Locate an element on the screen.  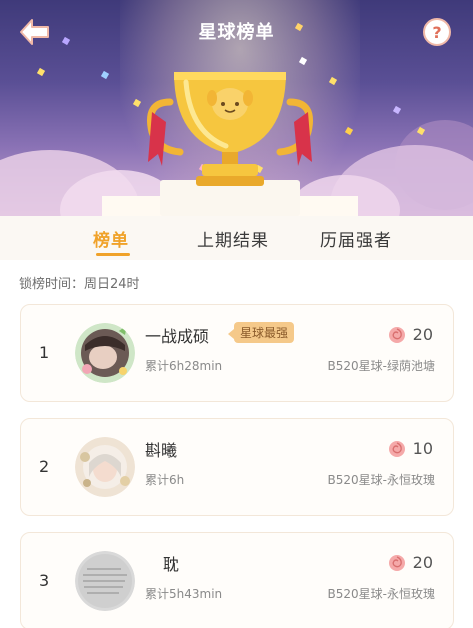
total-time: 累计6h is located at coordinates (165, 480).